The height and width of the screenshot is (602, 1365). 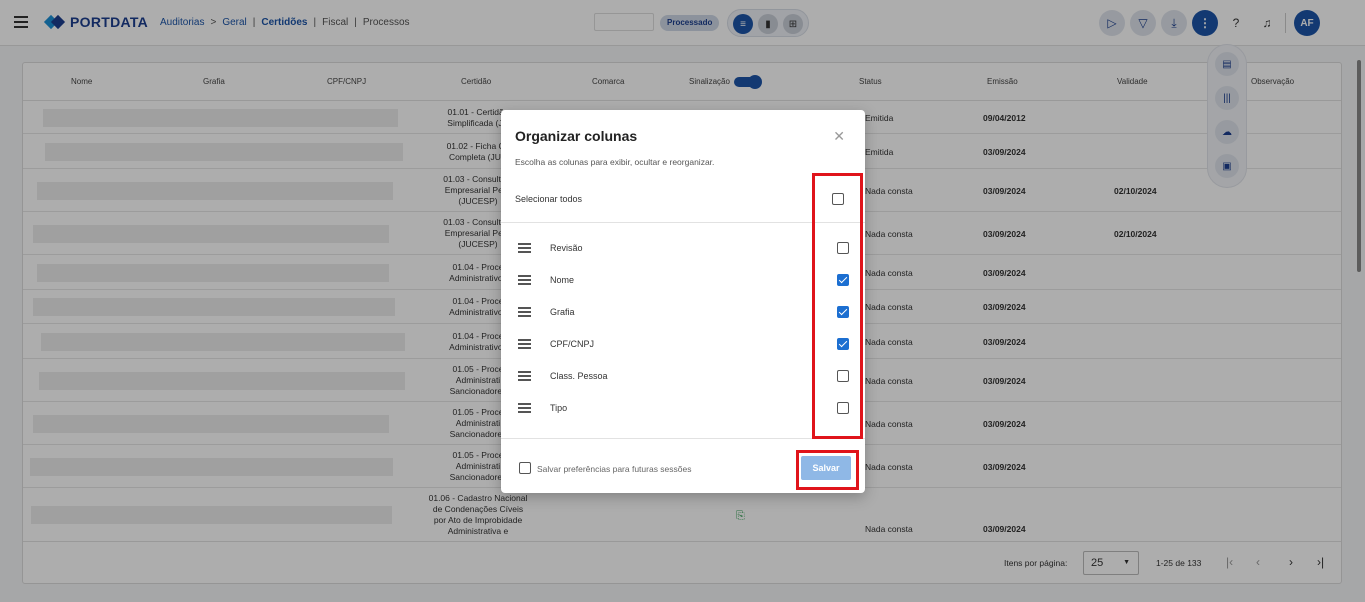 I want to click on column-option-label: Revisão, so click(x=566, y=248).